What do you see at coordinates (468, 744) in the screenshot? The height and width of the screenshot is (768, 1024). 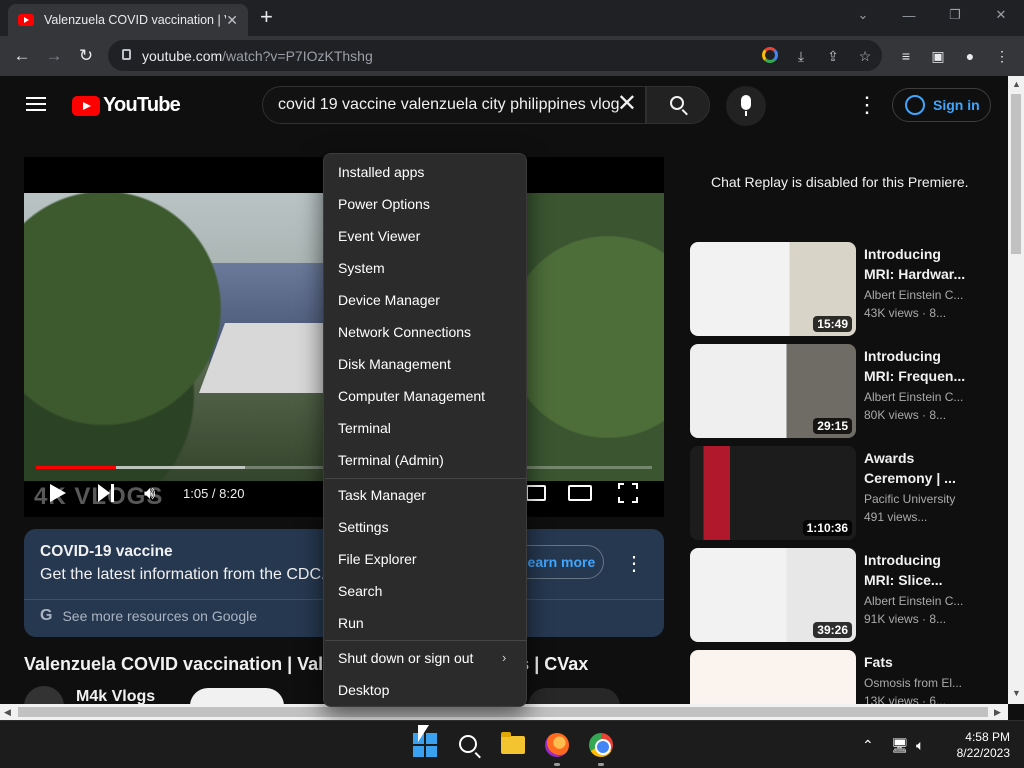 I see `taskbar-search-icon` at bounding box center [468, 744].